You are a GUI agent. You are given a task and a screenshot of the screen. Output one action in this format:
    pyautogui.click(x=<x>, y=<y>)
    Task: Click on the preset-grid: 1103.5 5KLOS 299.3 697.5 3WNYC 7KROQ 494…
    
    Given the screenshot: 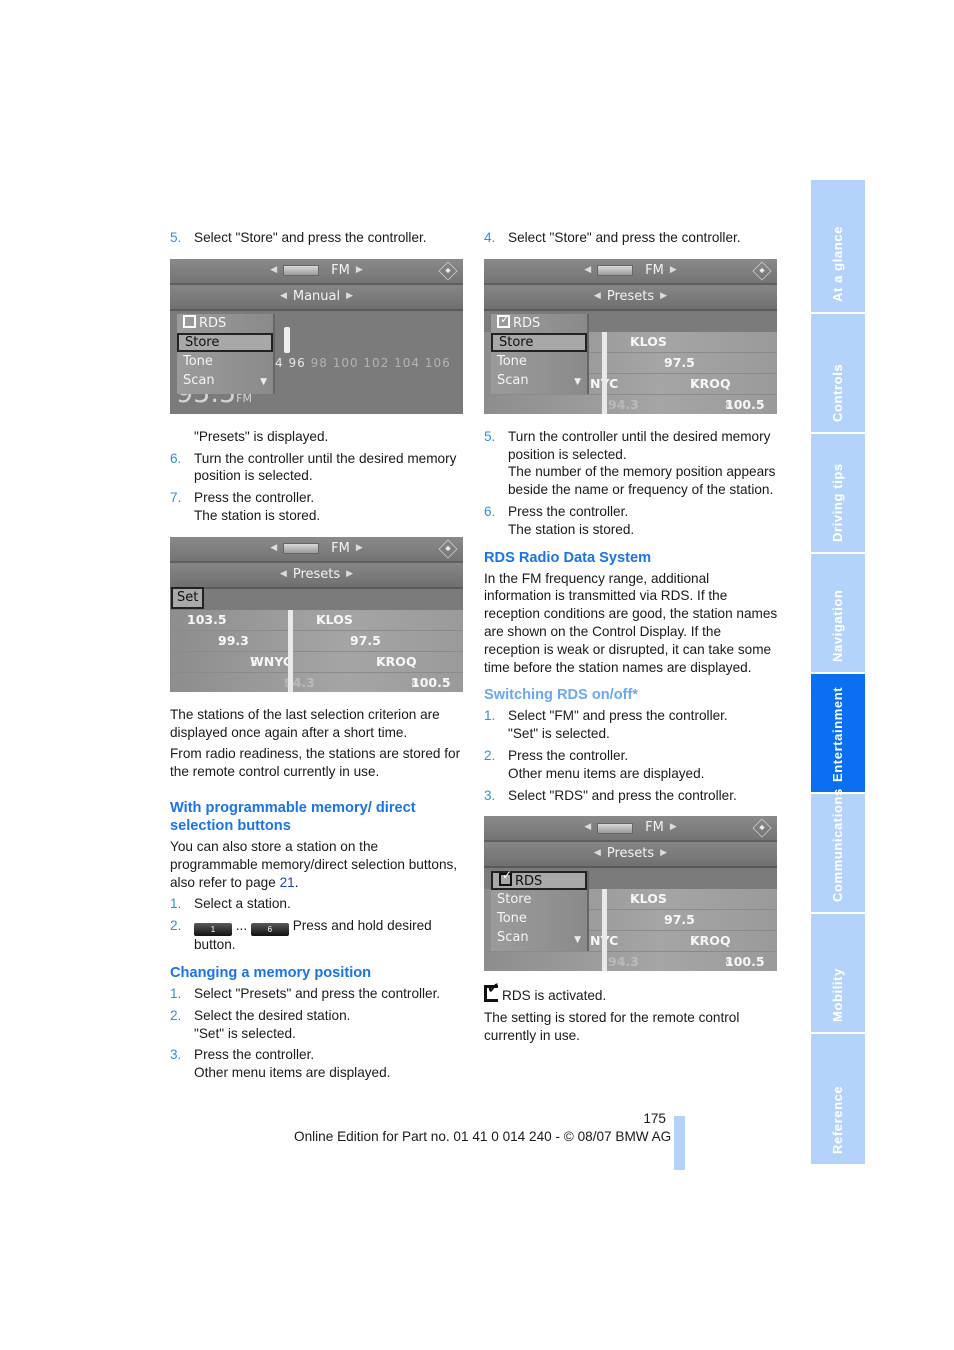 What is the action you would take?
    pyautogui.click(x=316, y=650)
    